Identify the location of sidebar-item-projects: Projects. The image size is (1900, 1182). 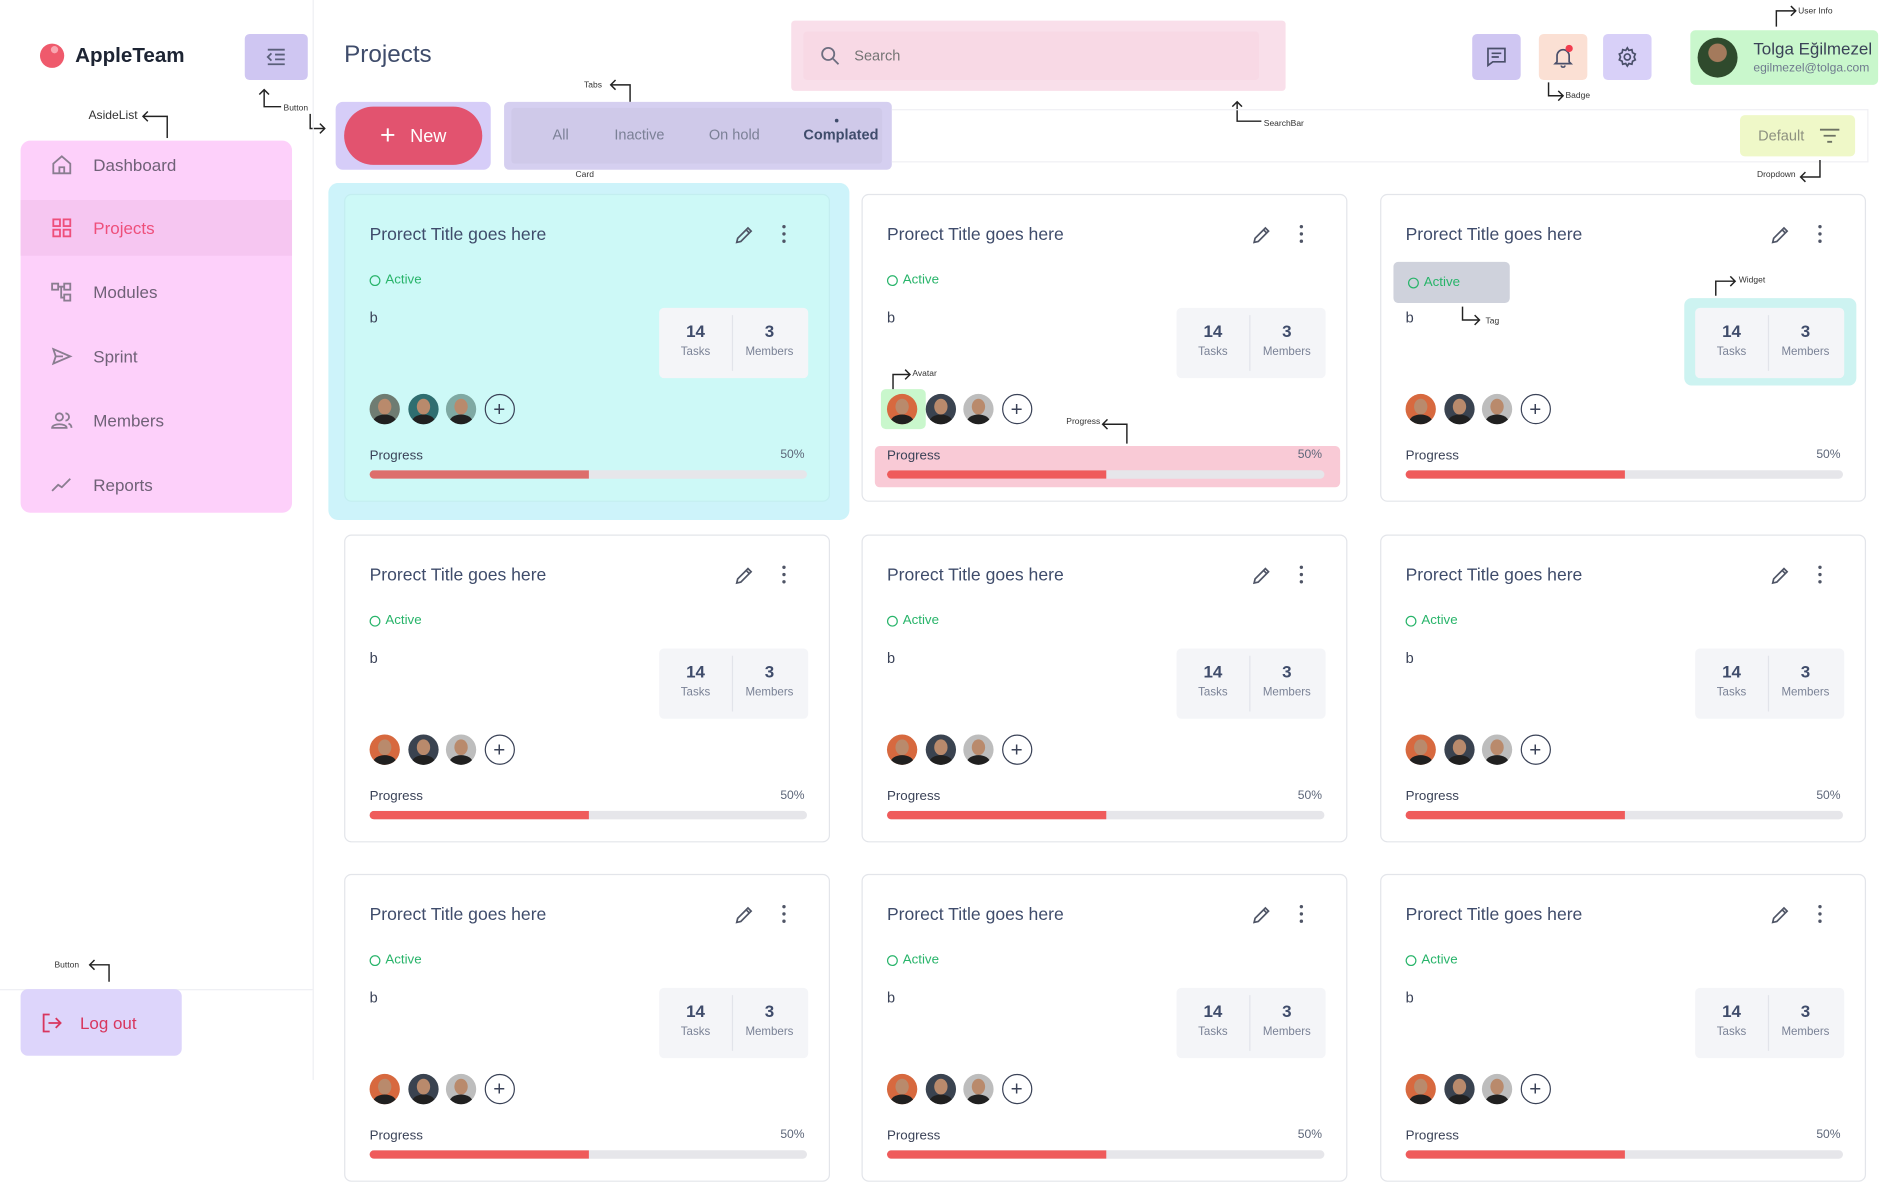
(156, 227).